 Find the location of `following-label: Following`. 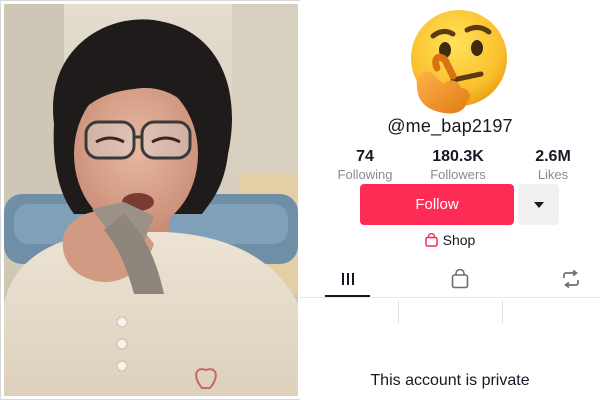

following-label: Following is located at coordinates (365, 174).